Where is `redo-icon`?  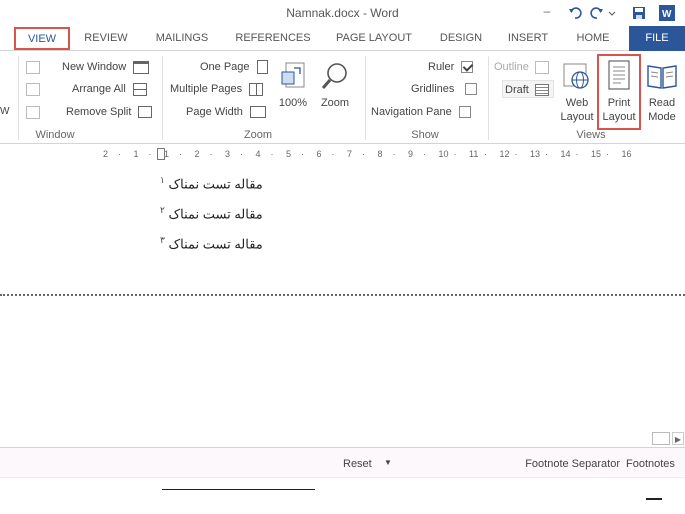 redo-icon is located at coordinates (597, 13).